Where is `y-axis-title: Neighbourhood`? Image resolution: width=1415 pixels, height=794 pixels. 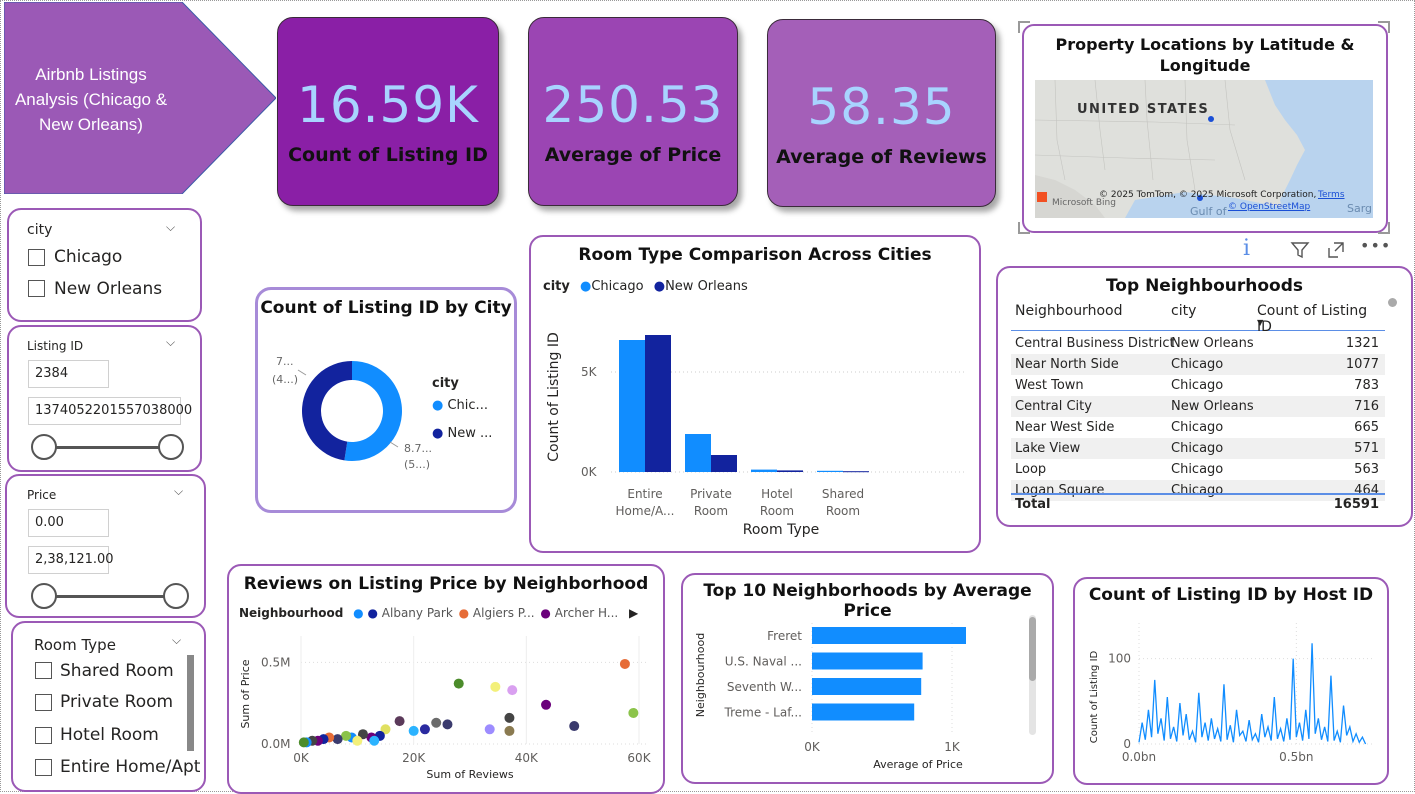 y-axis-title: Neighbourhood is located at coordinates (700, 675).